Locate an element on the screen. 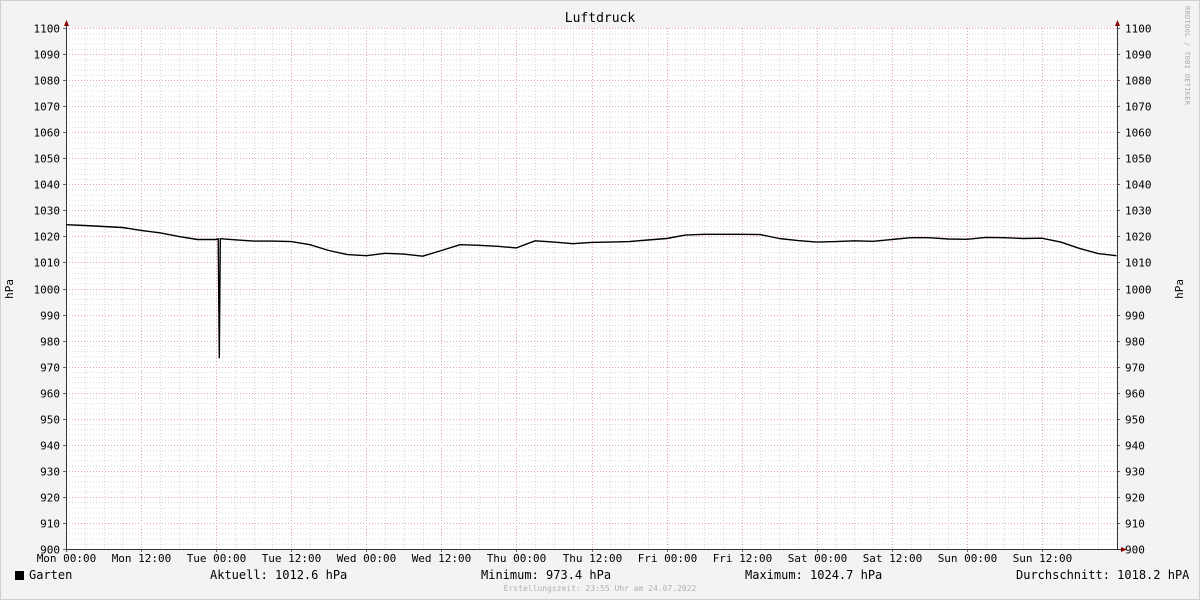  legend-maximum: Maximum: 1024.7 hPa is located at coordinates (814, 575).